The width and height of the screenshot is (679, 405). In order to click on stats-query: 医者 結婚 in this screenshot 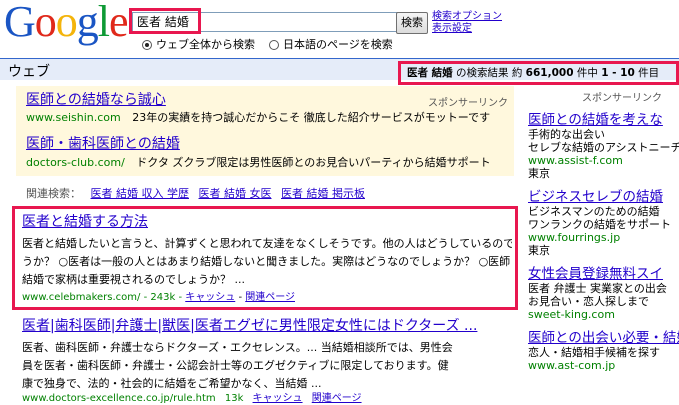, I will do `click(430, 73)`.